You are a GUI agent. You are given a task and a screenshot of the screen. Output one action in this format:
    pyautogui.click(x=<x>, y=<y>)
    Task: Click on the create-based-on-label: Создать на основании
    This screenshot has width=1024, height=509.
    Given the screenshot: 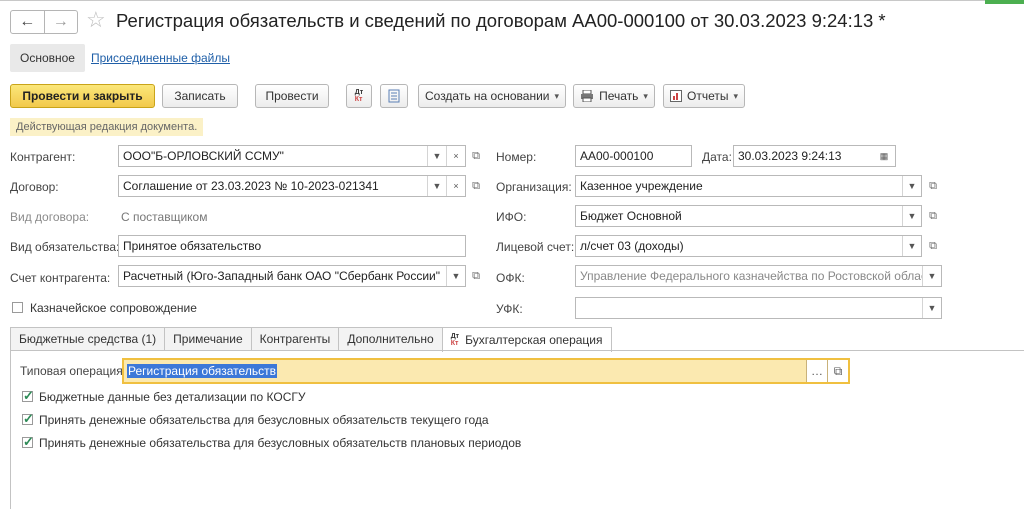 What is the action you would take?
    pyautogui.click(x=487, y=96)
    